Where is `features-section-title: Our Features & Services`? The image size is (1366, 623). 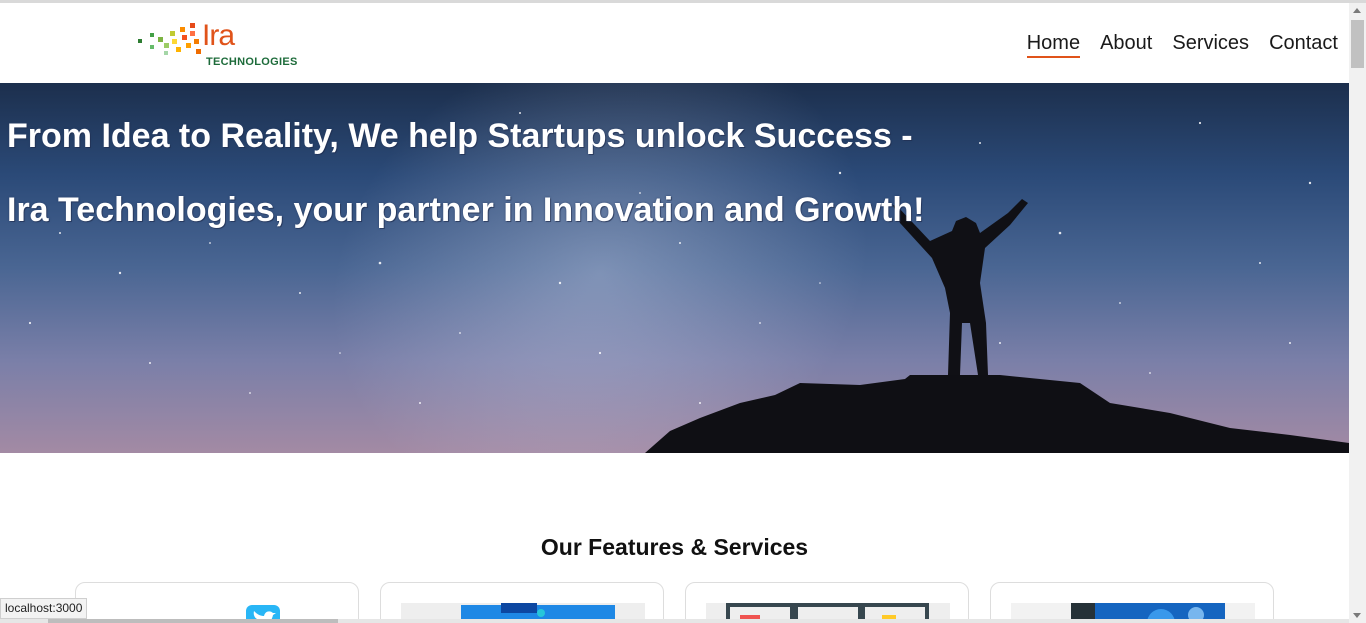
features-section-title: Our Features & Services is located at coordinates (674, 547).